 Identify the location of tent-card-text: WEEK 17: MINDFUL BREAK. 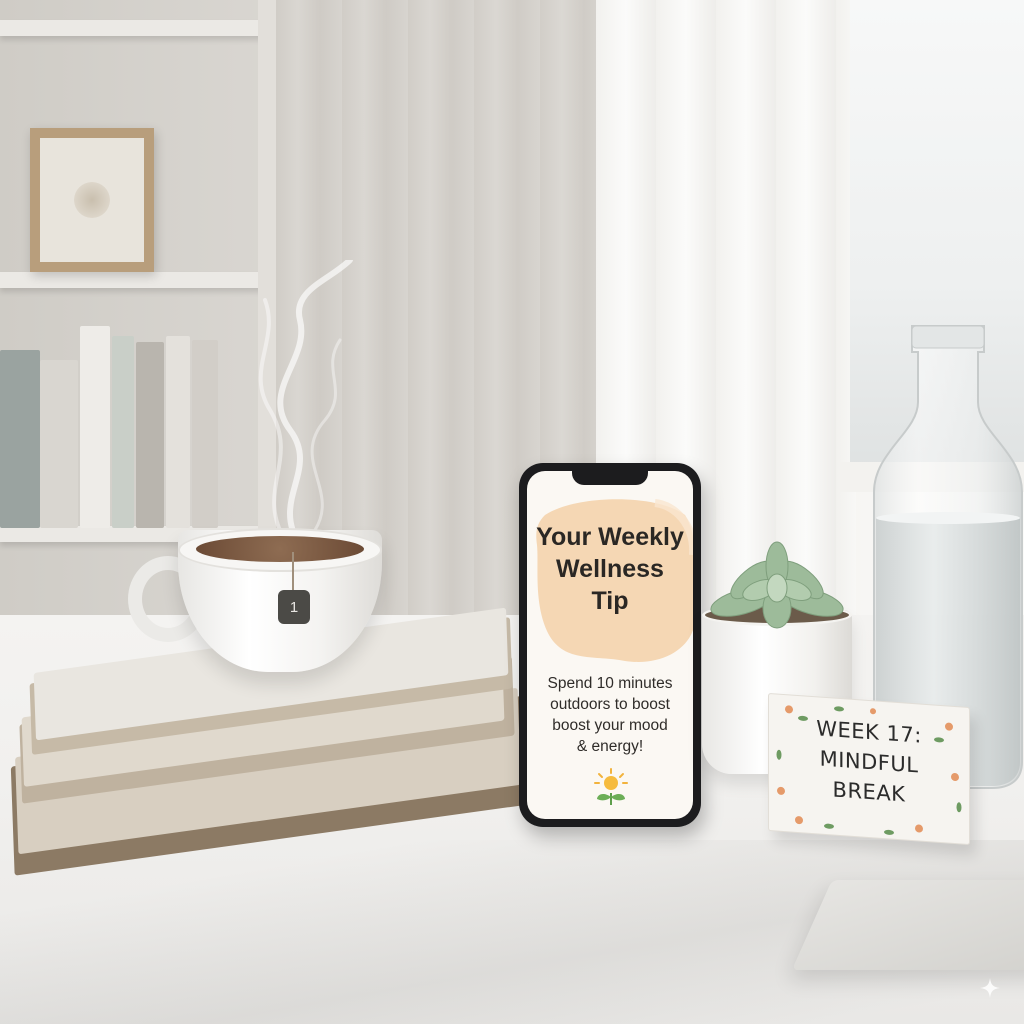
(869, 761).